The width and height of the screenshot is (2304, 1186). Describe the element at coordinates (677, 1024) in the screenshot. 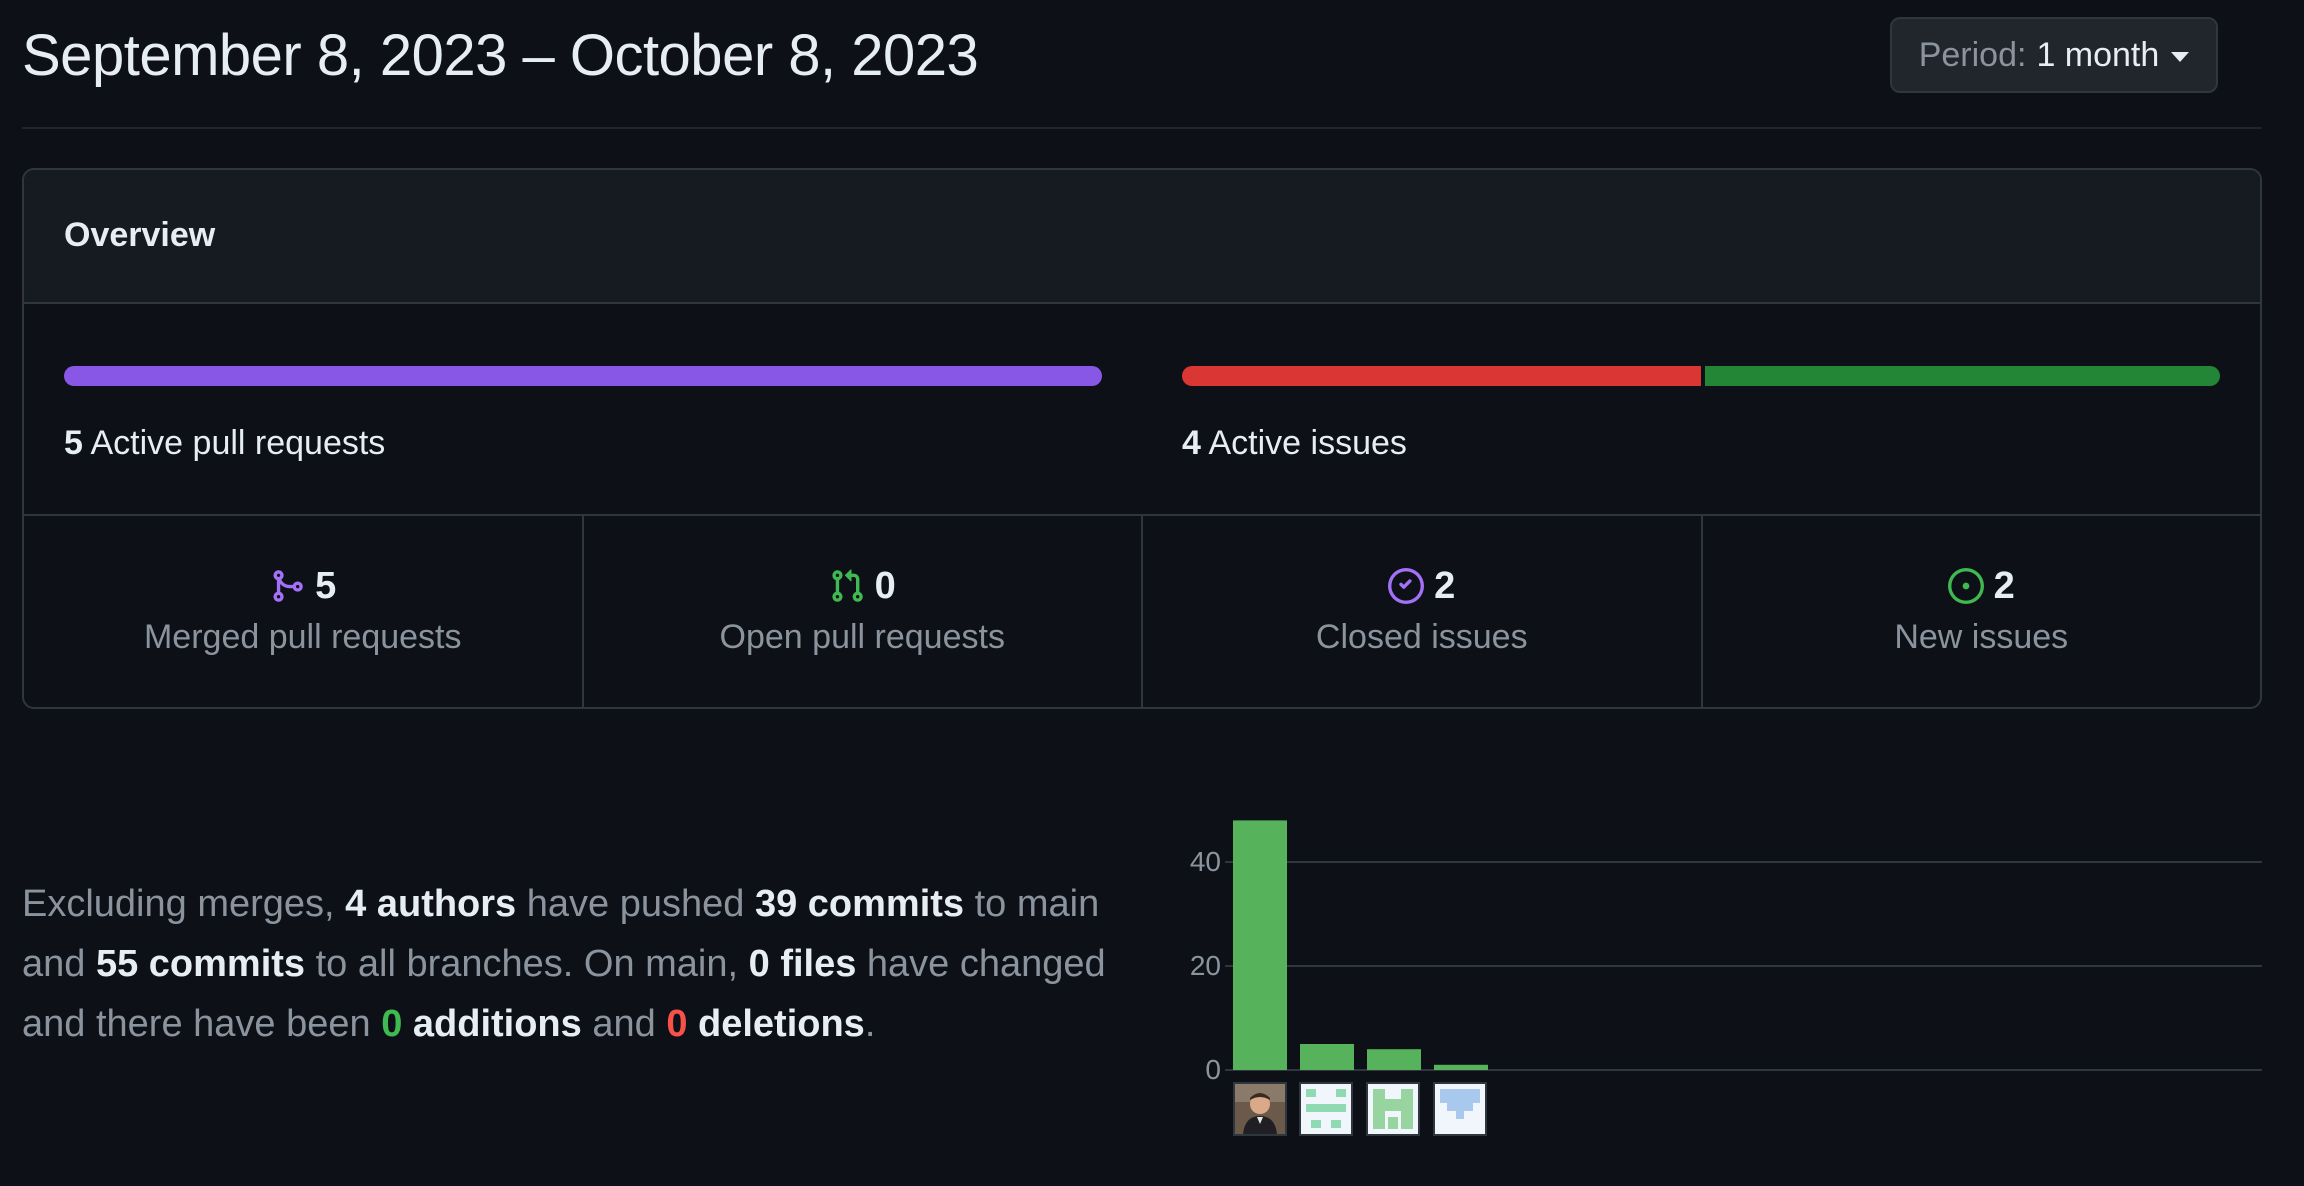

I see `deletions-count: 0` at that location.